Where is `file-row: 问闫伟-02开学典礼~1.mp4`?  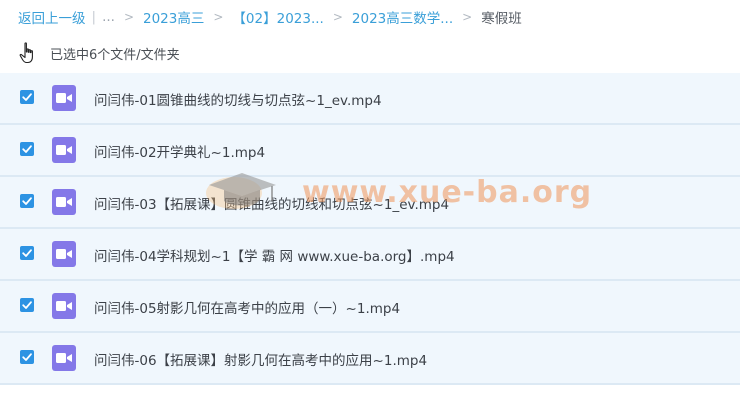 file-row: 问闫伟-02开学典礼~1.mp4 is located at coordinates (370, 151).